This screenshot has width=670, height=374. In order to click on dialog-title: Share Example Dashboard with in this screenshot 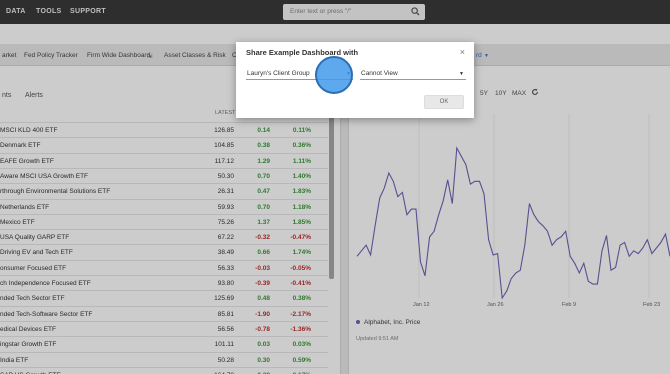, I will do `click(302, 52)`.